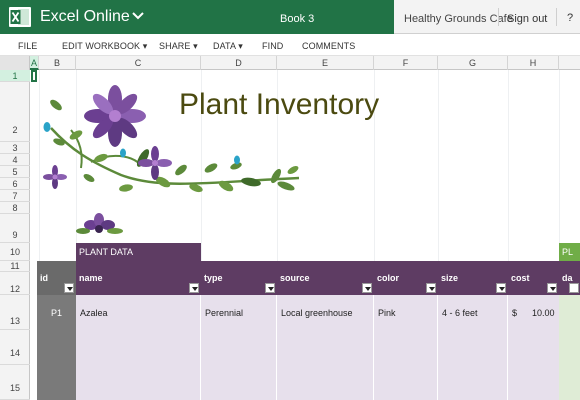 The width and height of the screenshot is (580, 400). I want to click on type-header: type, so click(239, 278).